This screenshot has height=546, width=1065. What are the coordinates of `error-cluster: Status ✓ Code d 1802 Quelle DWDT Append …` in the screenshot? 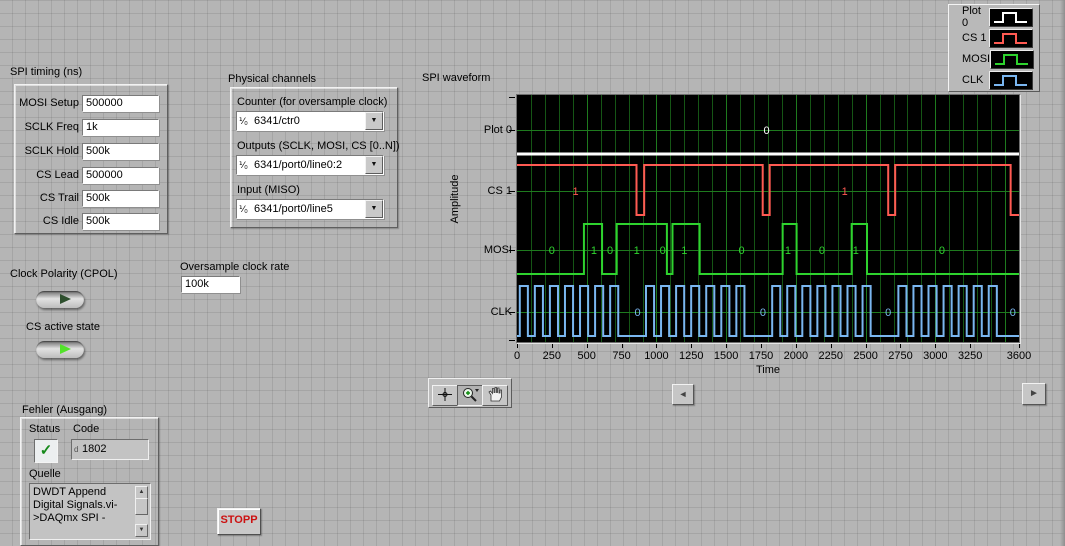 It's located at (89, 481).